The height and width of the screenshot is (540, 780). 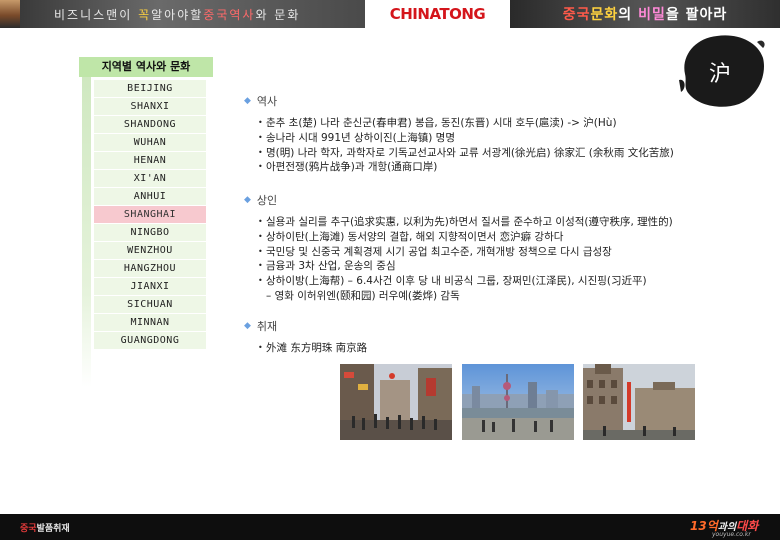 What do you see at coordinates (363, 295) in the screenshot?
I see `list-subitem: – 영화 이허위엔(颐和园) 러우예(娄烨) 감독` at bounding box center [363, 295].